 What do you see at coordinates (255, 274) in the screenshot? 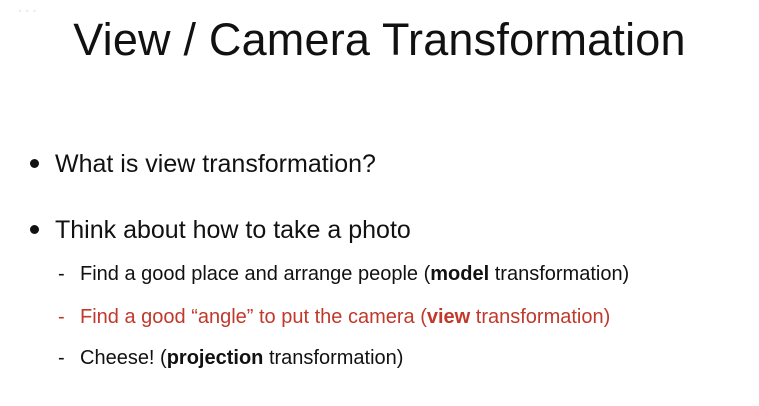
I see `sub-item-text: Find a good place and arrange people (` at bounding box center [255, 274].